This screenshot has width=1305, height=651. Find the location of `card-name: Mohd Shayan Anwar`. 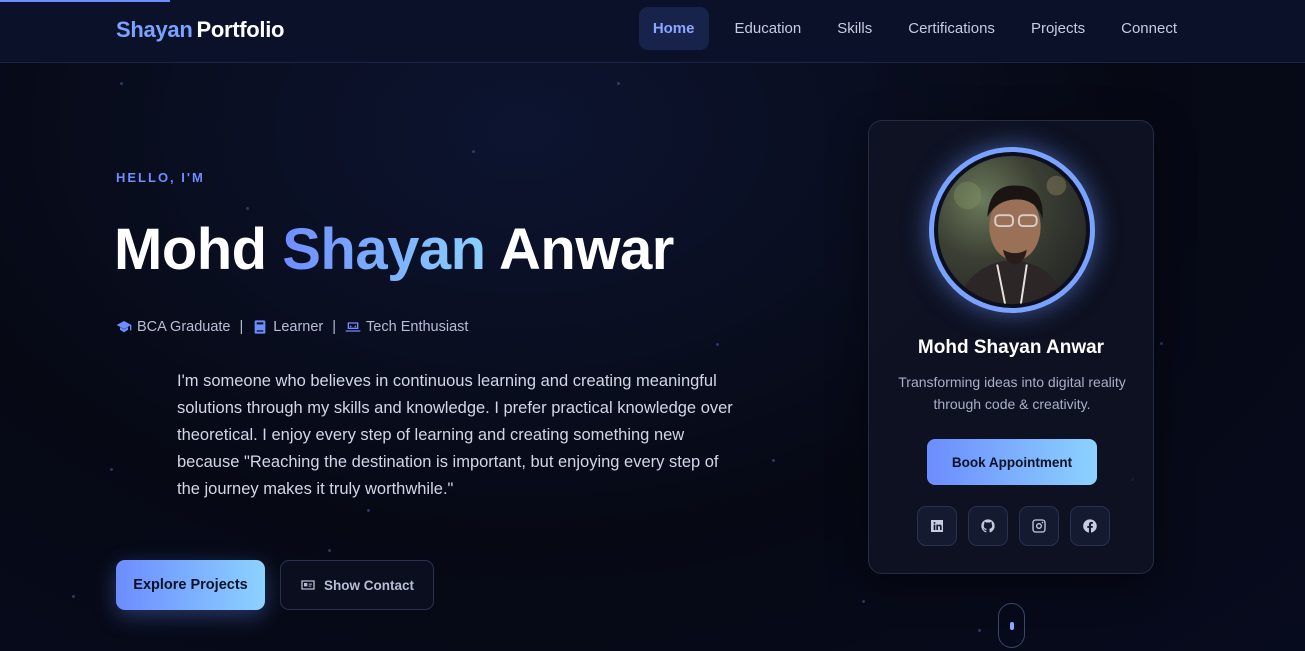

card-name: Mohd Shayan Anwar is located at coordinates (1011, 347).